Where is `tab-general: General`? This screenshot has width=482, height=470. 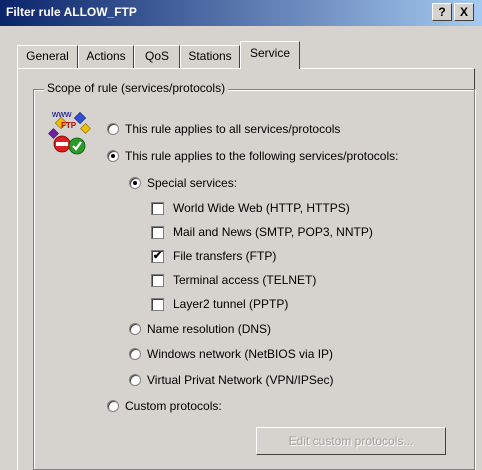
tab-general: General is located at coordinates (47, 56).